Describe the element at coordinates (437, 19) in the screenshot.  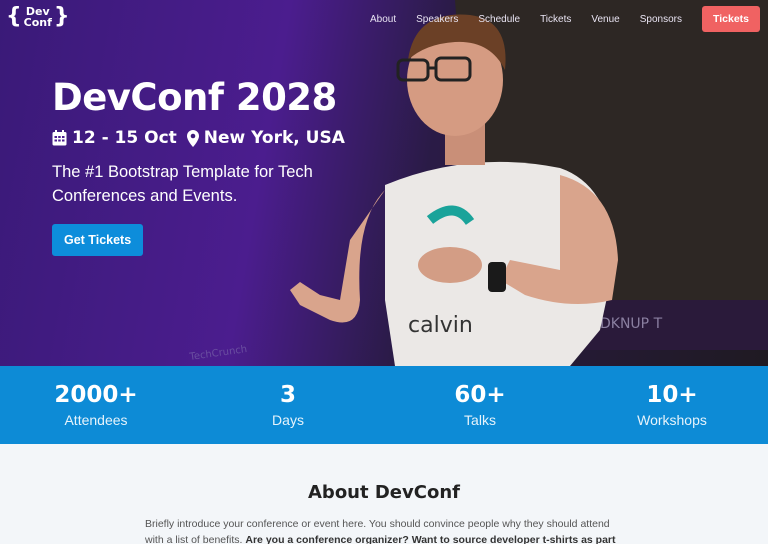
I see `nav-link-speakers: Speakers` at that location.